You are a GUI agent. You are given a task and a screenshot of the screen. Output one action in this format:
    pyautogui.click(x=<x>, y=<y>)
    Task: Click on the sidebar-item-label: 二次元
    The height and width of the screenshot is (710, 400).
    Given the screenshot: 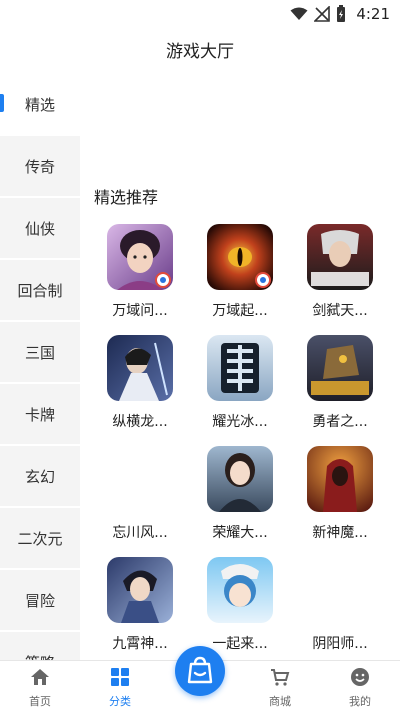 What is the action you would take?
    pyautogui.click(x=40, y=538)
    